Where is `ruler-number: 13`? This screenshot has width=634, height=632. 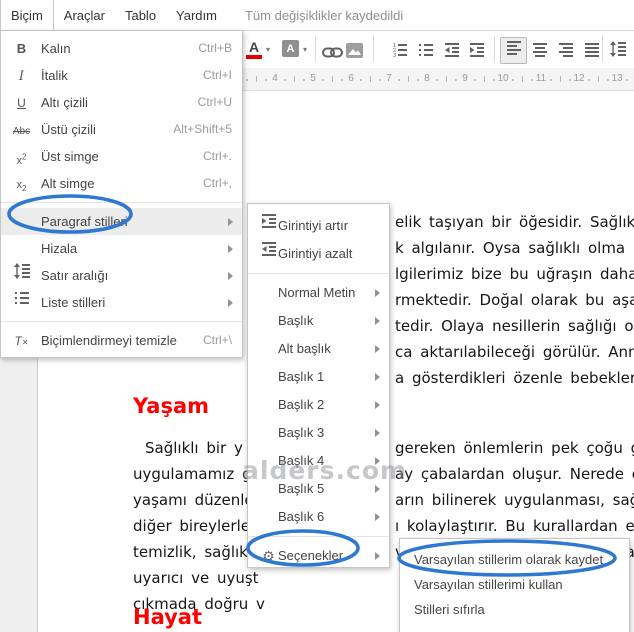 ruler-number: 13 is located at coordinates (617, 78).